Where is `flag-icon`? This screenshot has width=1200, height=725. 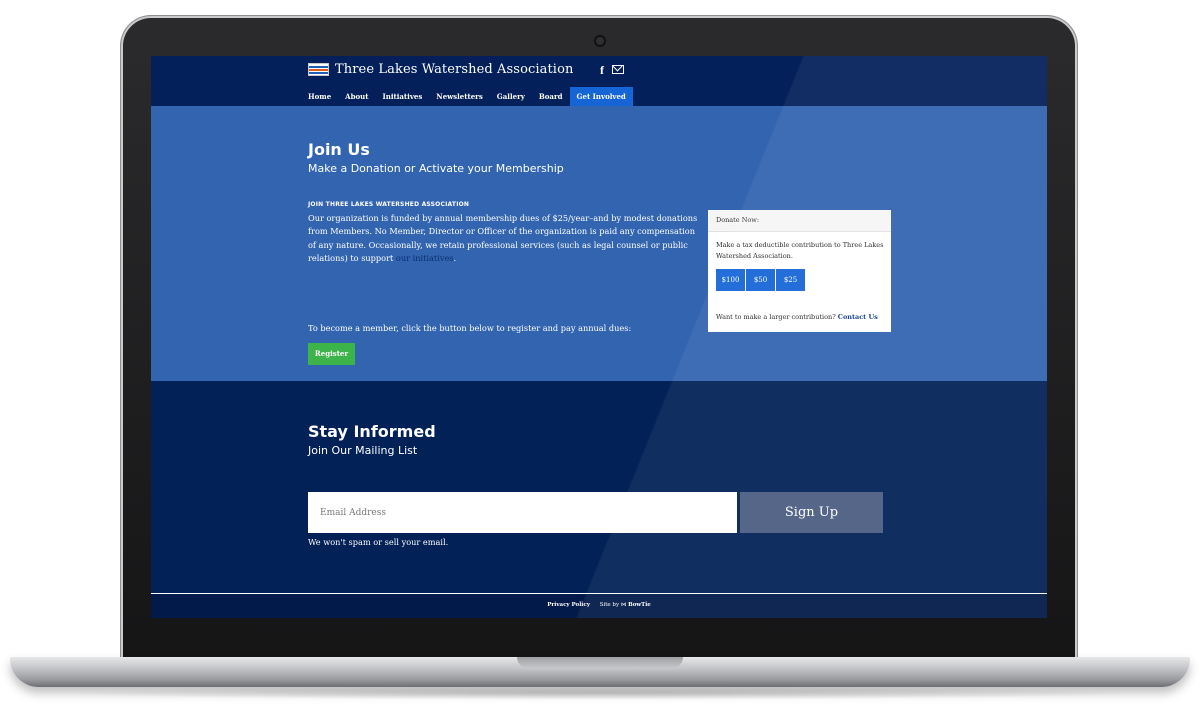
flag-icon is located at coordinates (318, 69).